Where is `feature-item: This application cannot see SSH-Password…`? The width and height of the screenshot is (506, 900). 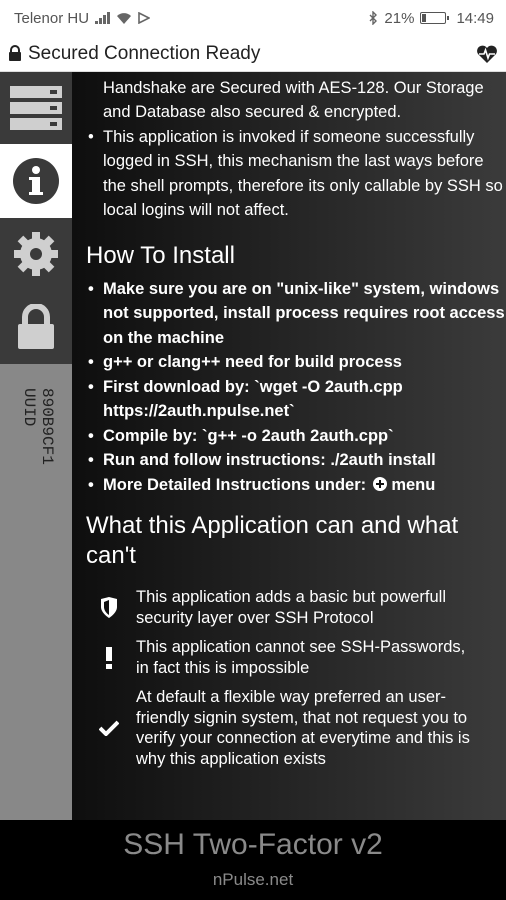
feature-item: This application cannot see SSH-Password… is located at coordinates (300, 657).